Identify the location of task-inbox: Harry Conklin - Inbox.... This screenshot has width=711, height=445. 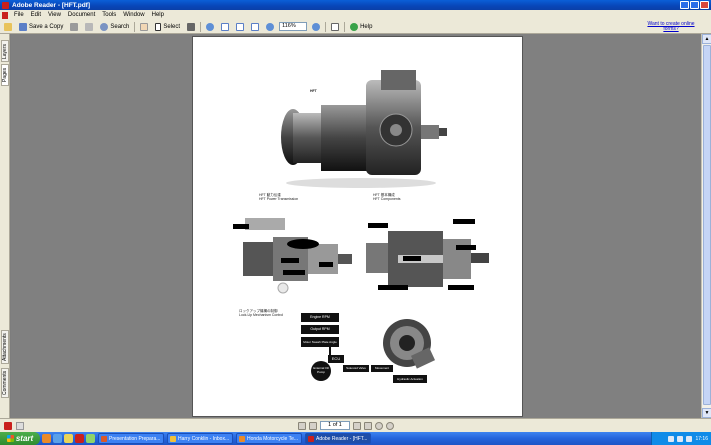
(200, 438).